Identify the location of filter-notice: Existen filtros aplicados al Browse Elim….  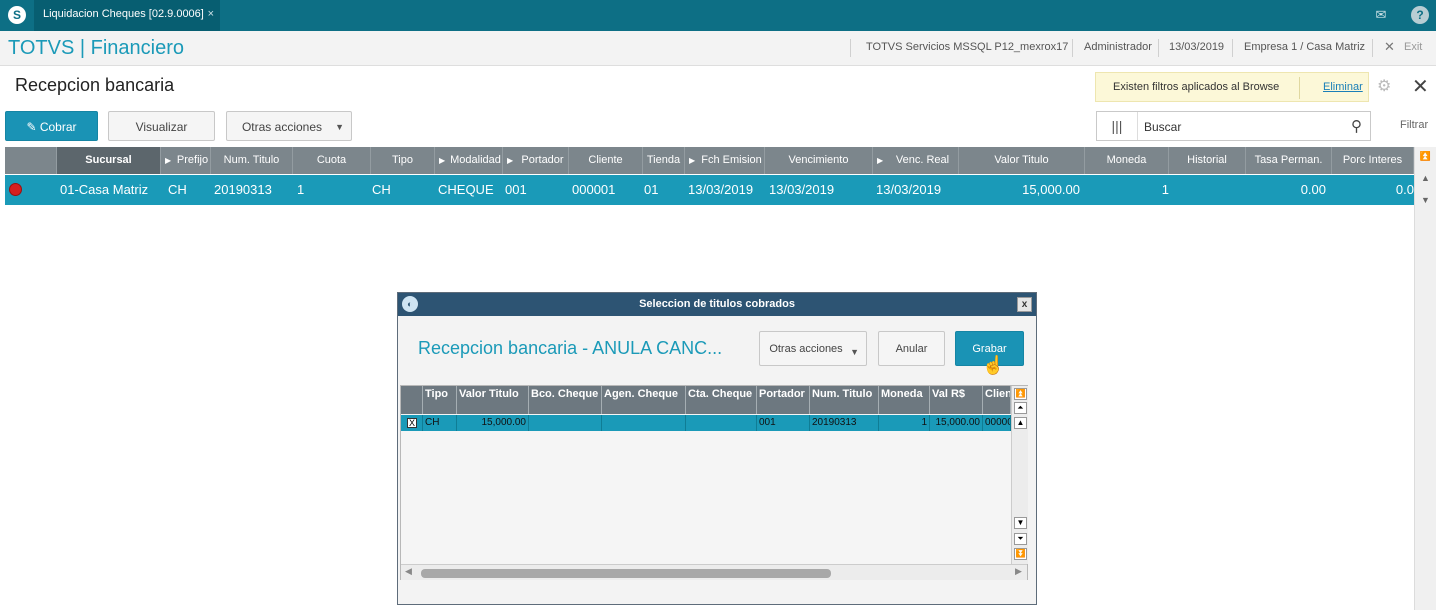
(1232, 87).